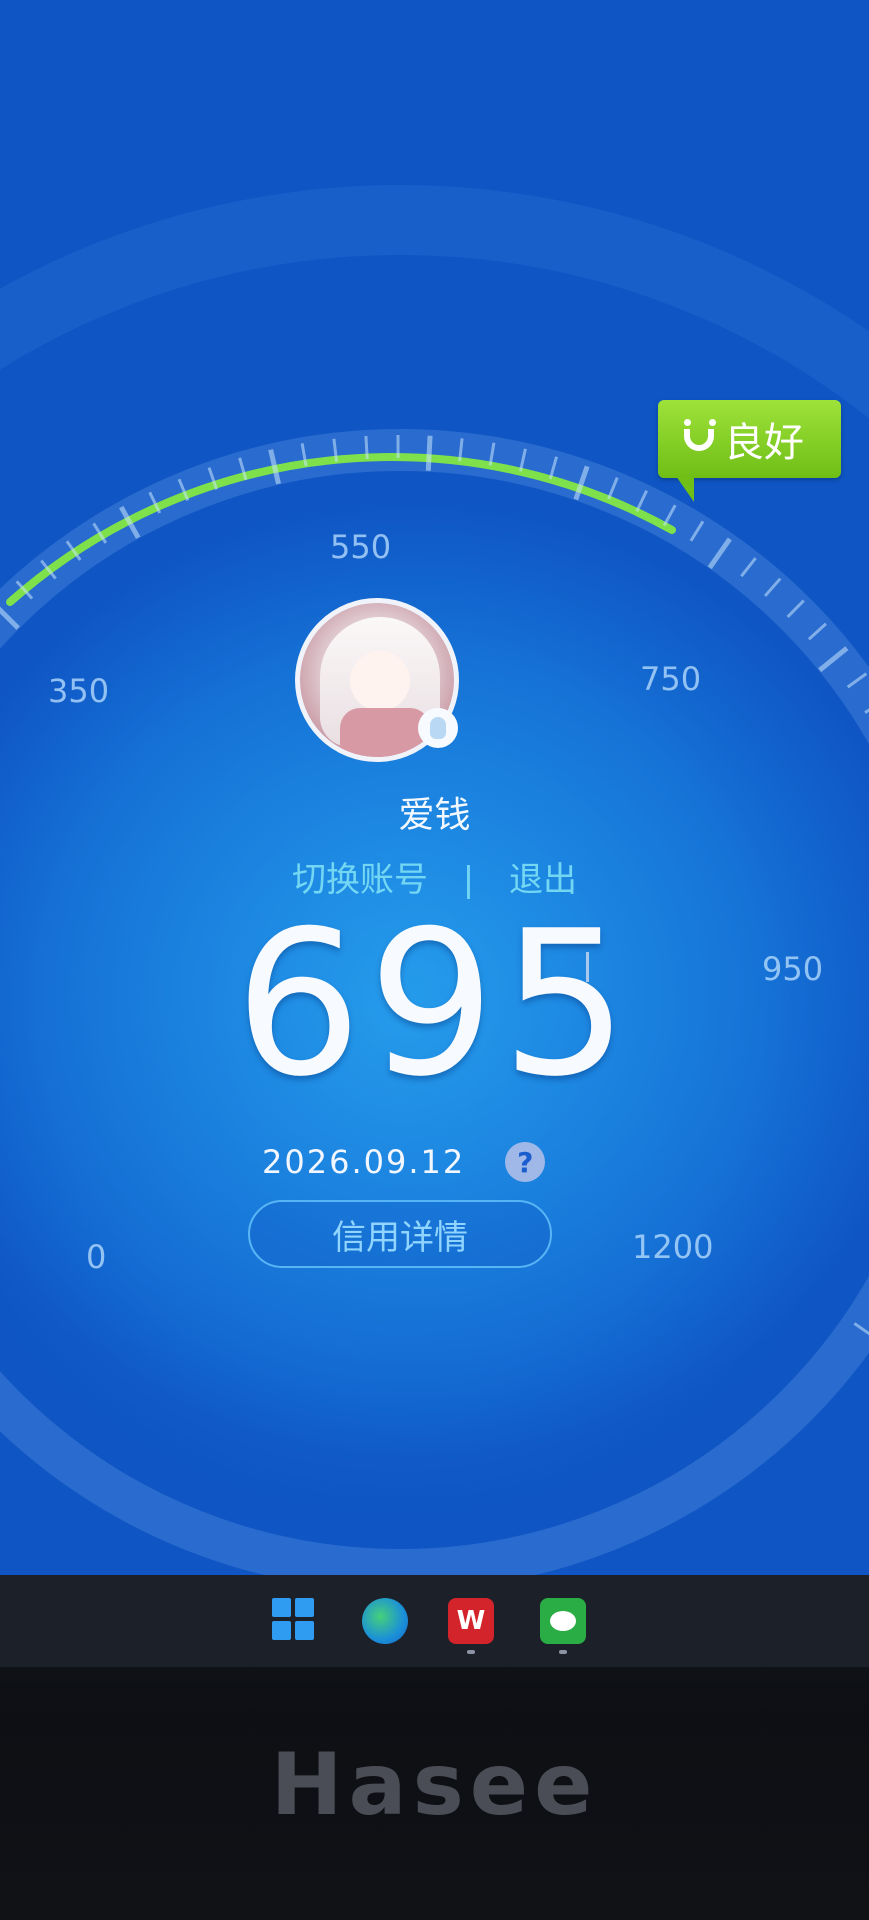  I want to click on edge-browser-icon, so click(385, 1621).